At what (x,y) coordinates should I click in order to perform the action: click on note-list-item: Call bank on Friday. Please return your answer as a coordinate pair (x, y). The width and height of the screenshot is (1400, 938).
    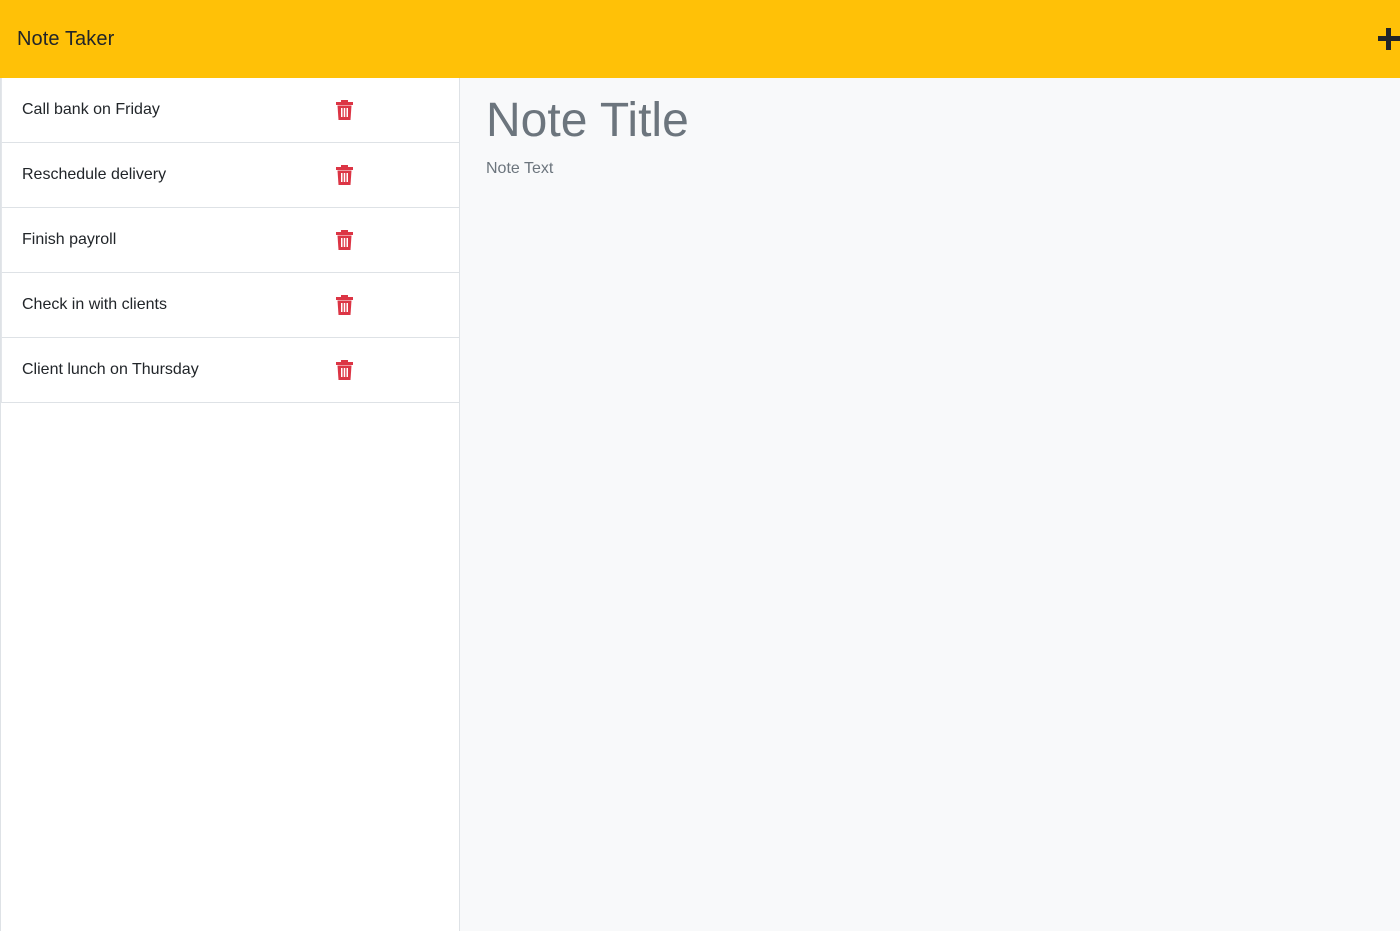
    Looking at the image, I should click on (230, 110).